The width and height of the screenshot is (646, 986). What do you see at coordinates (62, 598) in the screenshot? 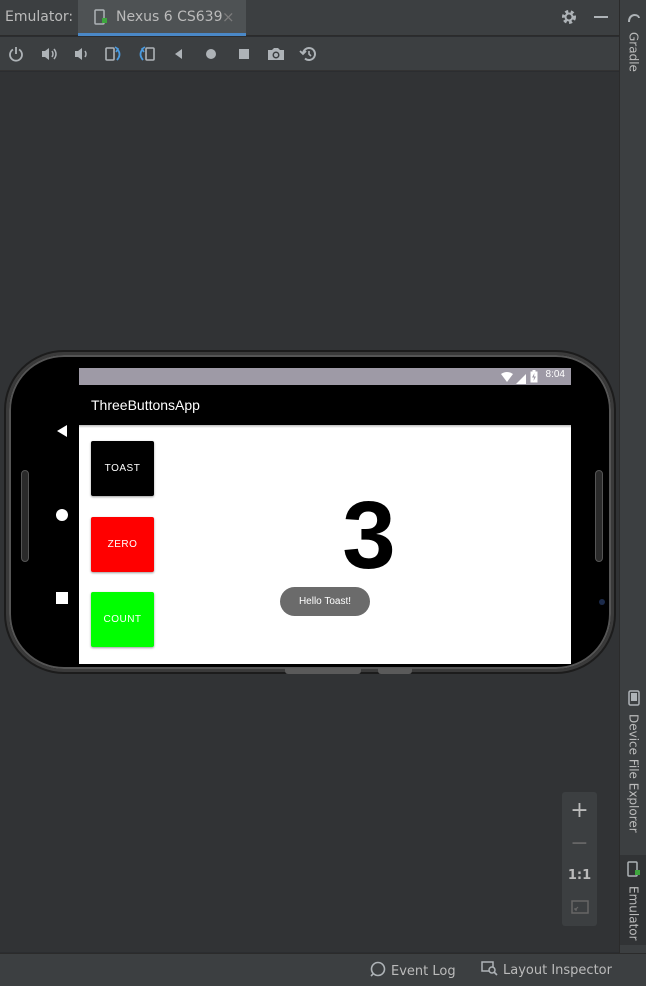
I see `nav-recents-icon` at bounding box center [62, 598].